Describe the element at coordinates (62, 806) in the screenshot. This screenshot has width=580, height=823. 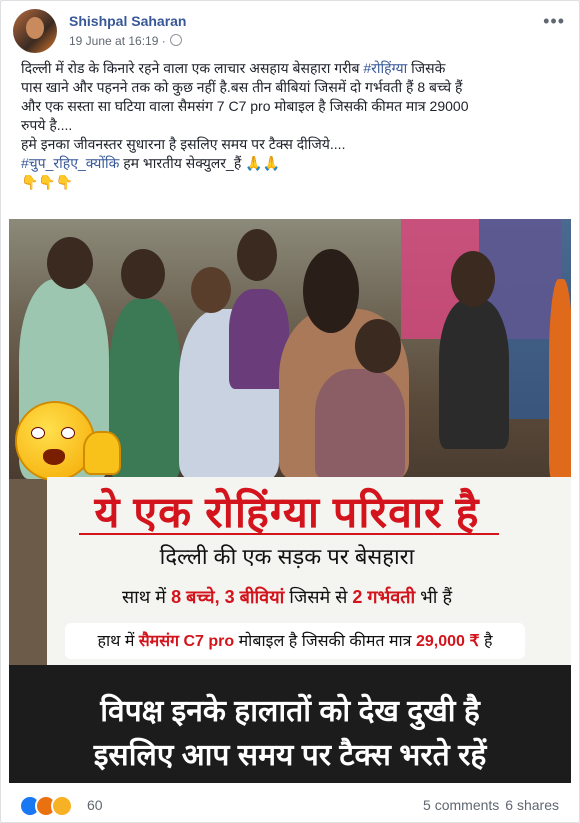
I see `haha-reaction-icon` at that location.